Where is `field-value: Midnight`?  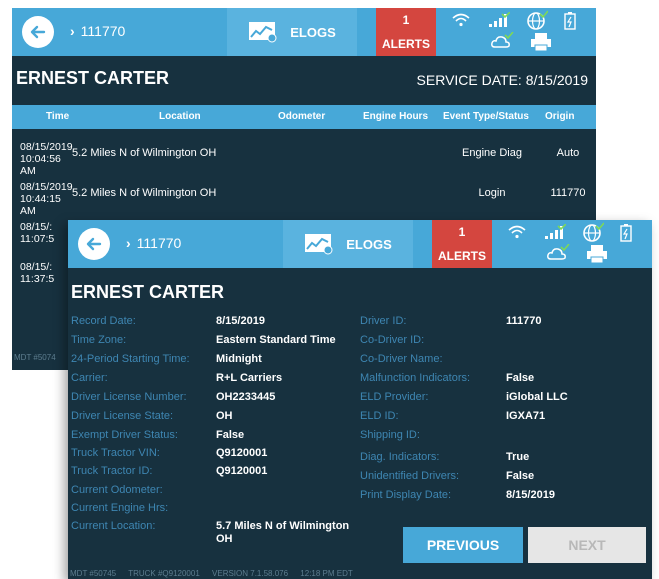
field-value: Midnight is located at coordinates (239, 359).